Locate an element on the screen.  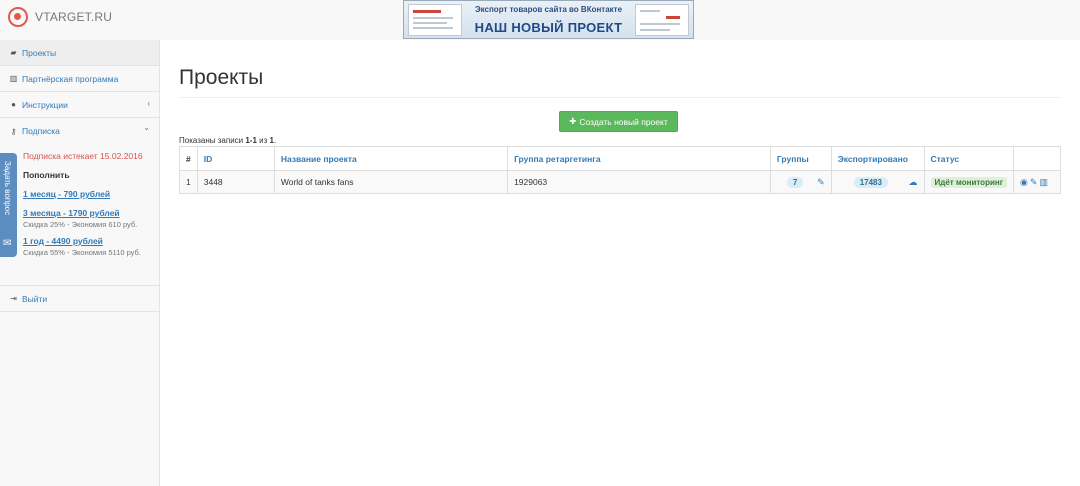
delete-trash-icon: ▥ is located at coordinates (1043, 182).